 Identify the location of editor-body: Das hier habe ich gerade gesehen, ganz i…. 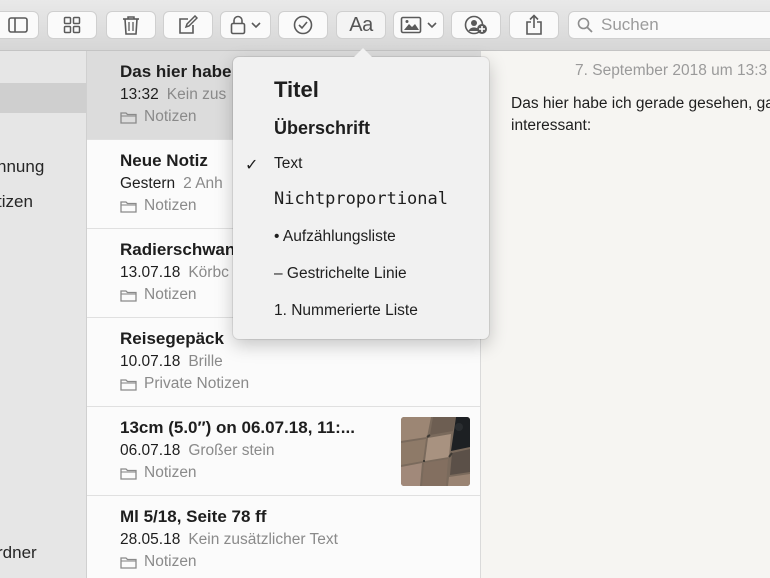
(640, 115).